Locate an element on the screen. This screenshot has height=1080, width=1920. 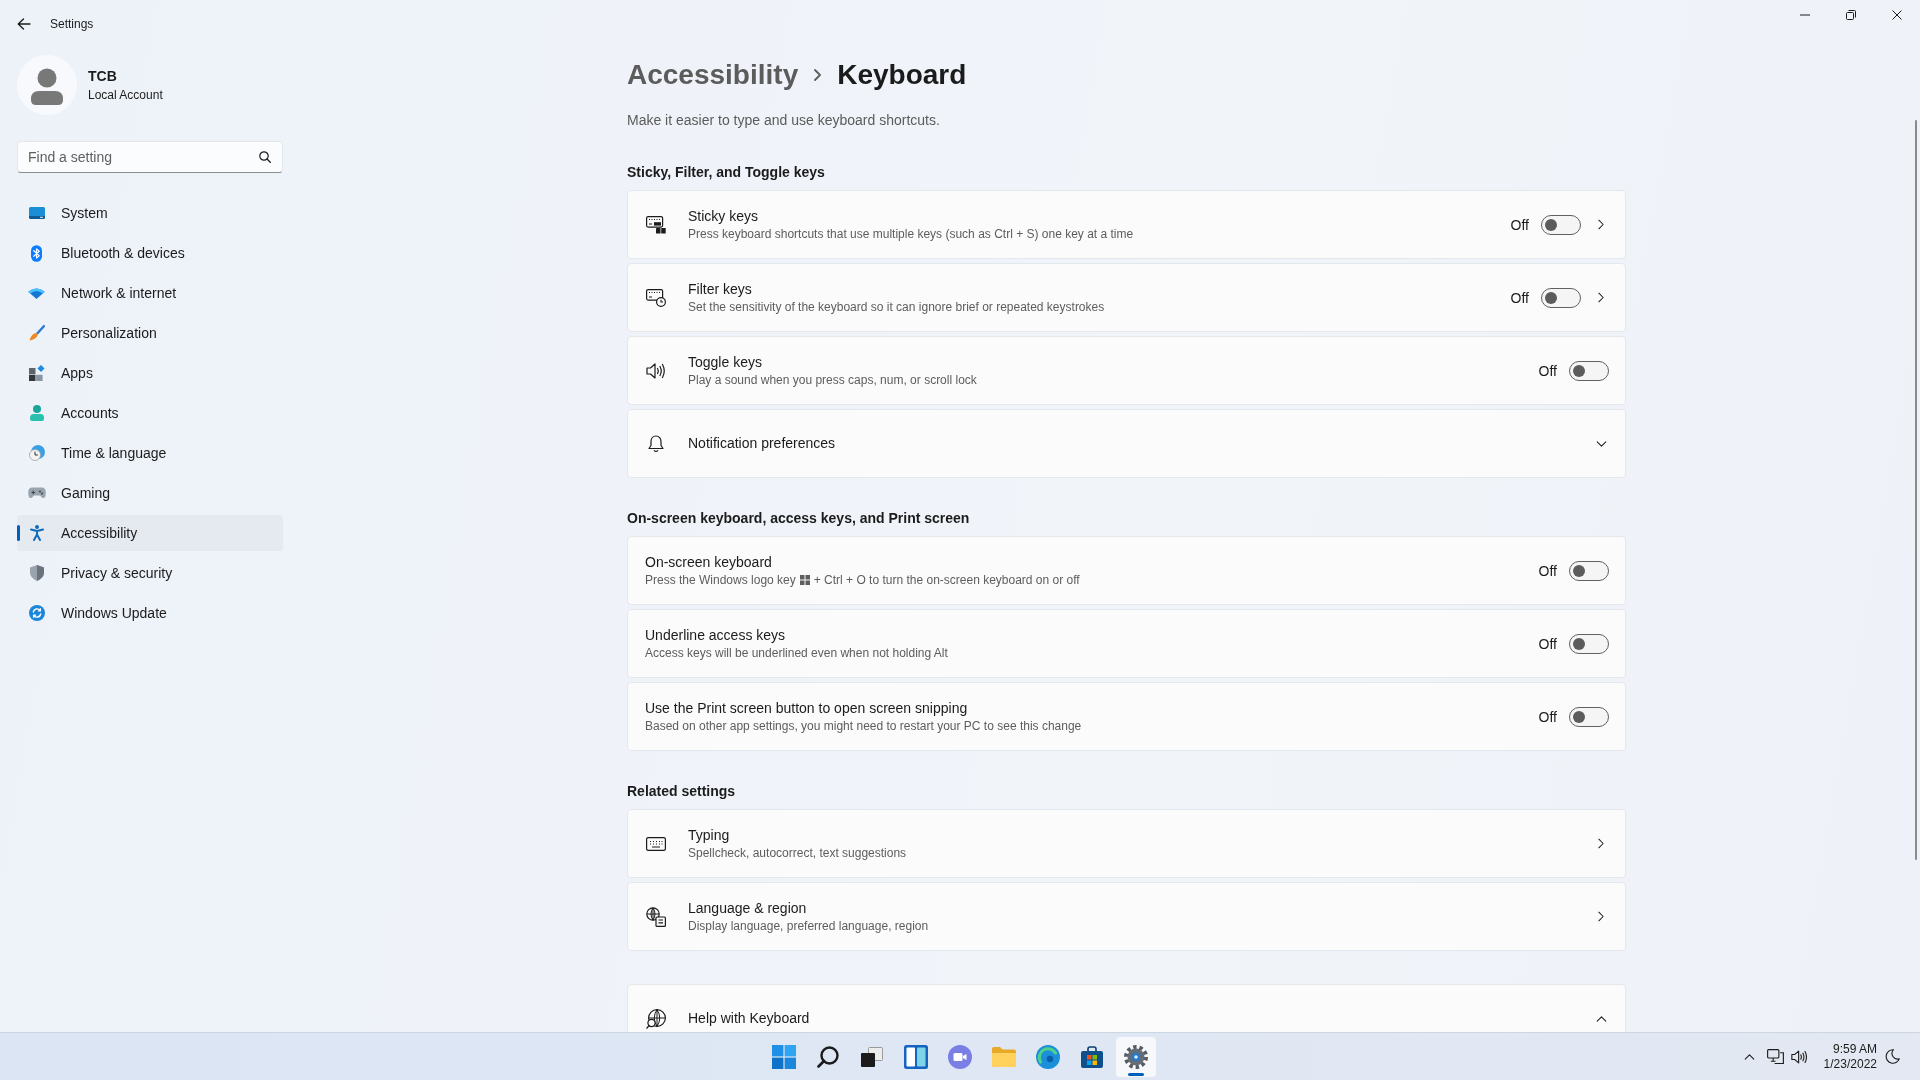
setting-card: Typing Spellcheck, autocorrect, text suggestions is located at coordinates (1126, 843).